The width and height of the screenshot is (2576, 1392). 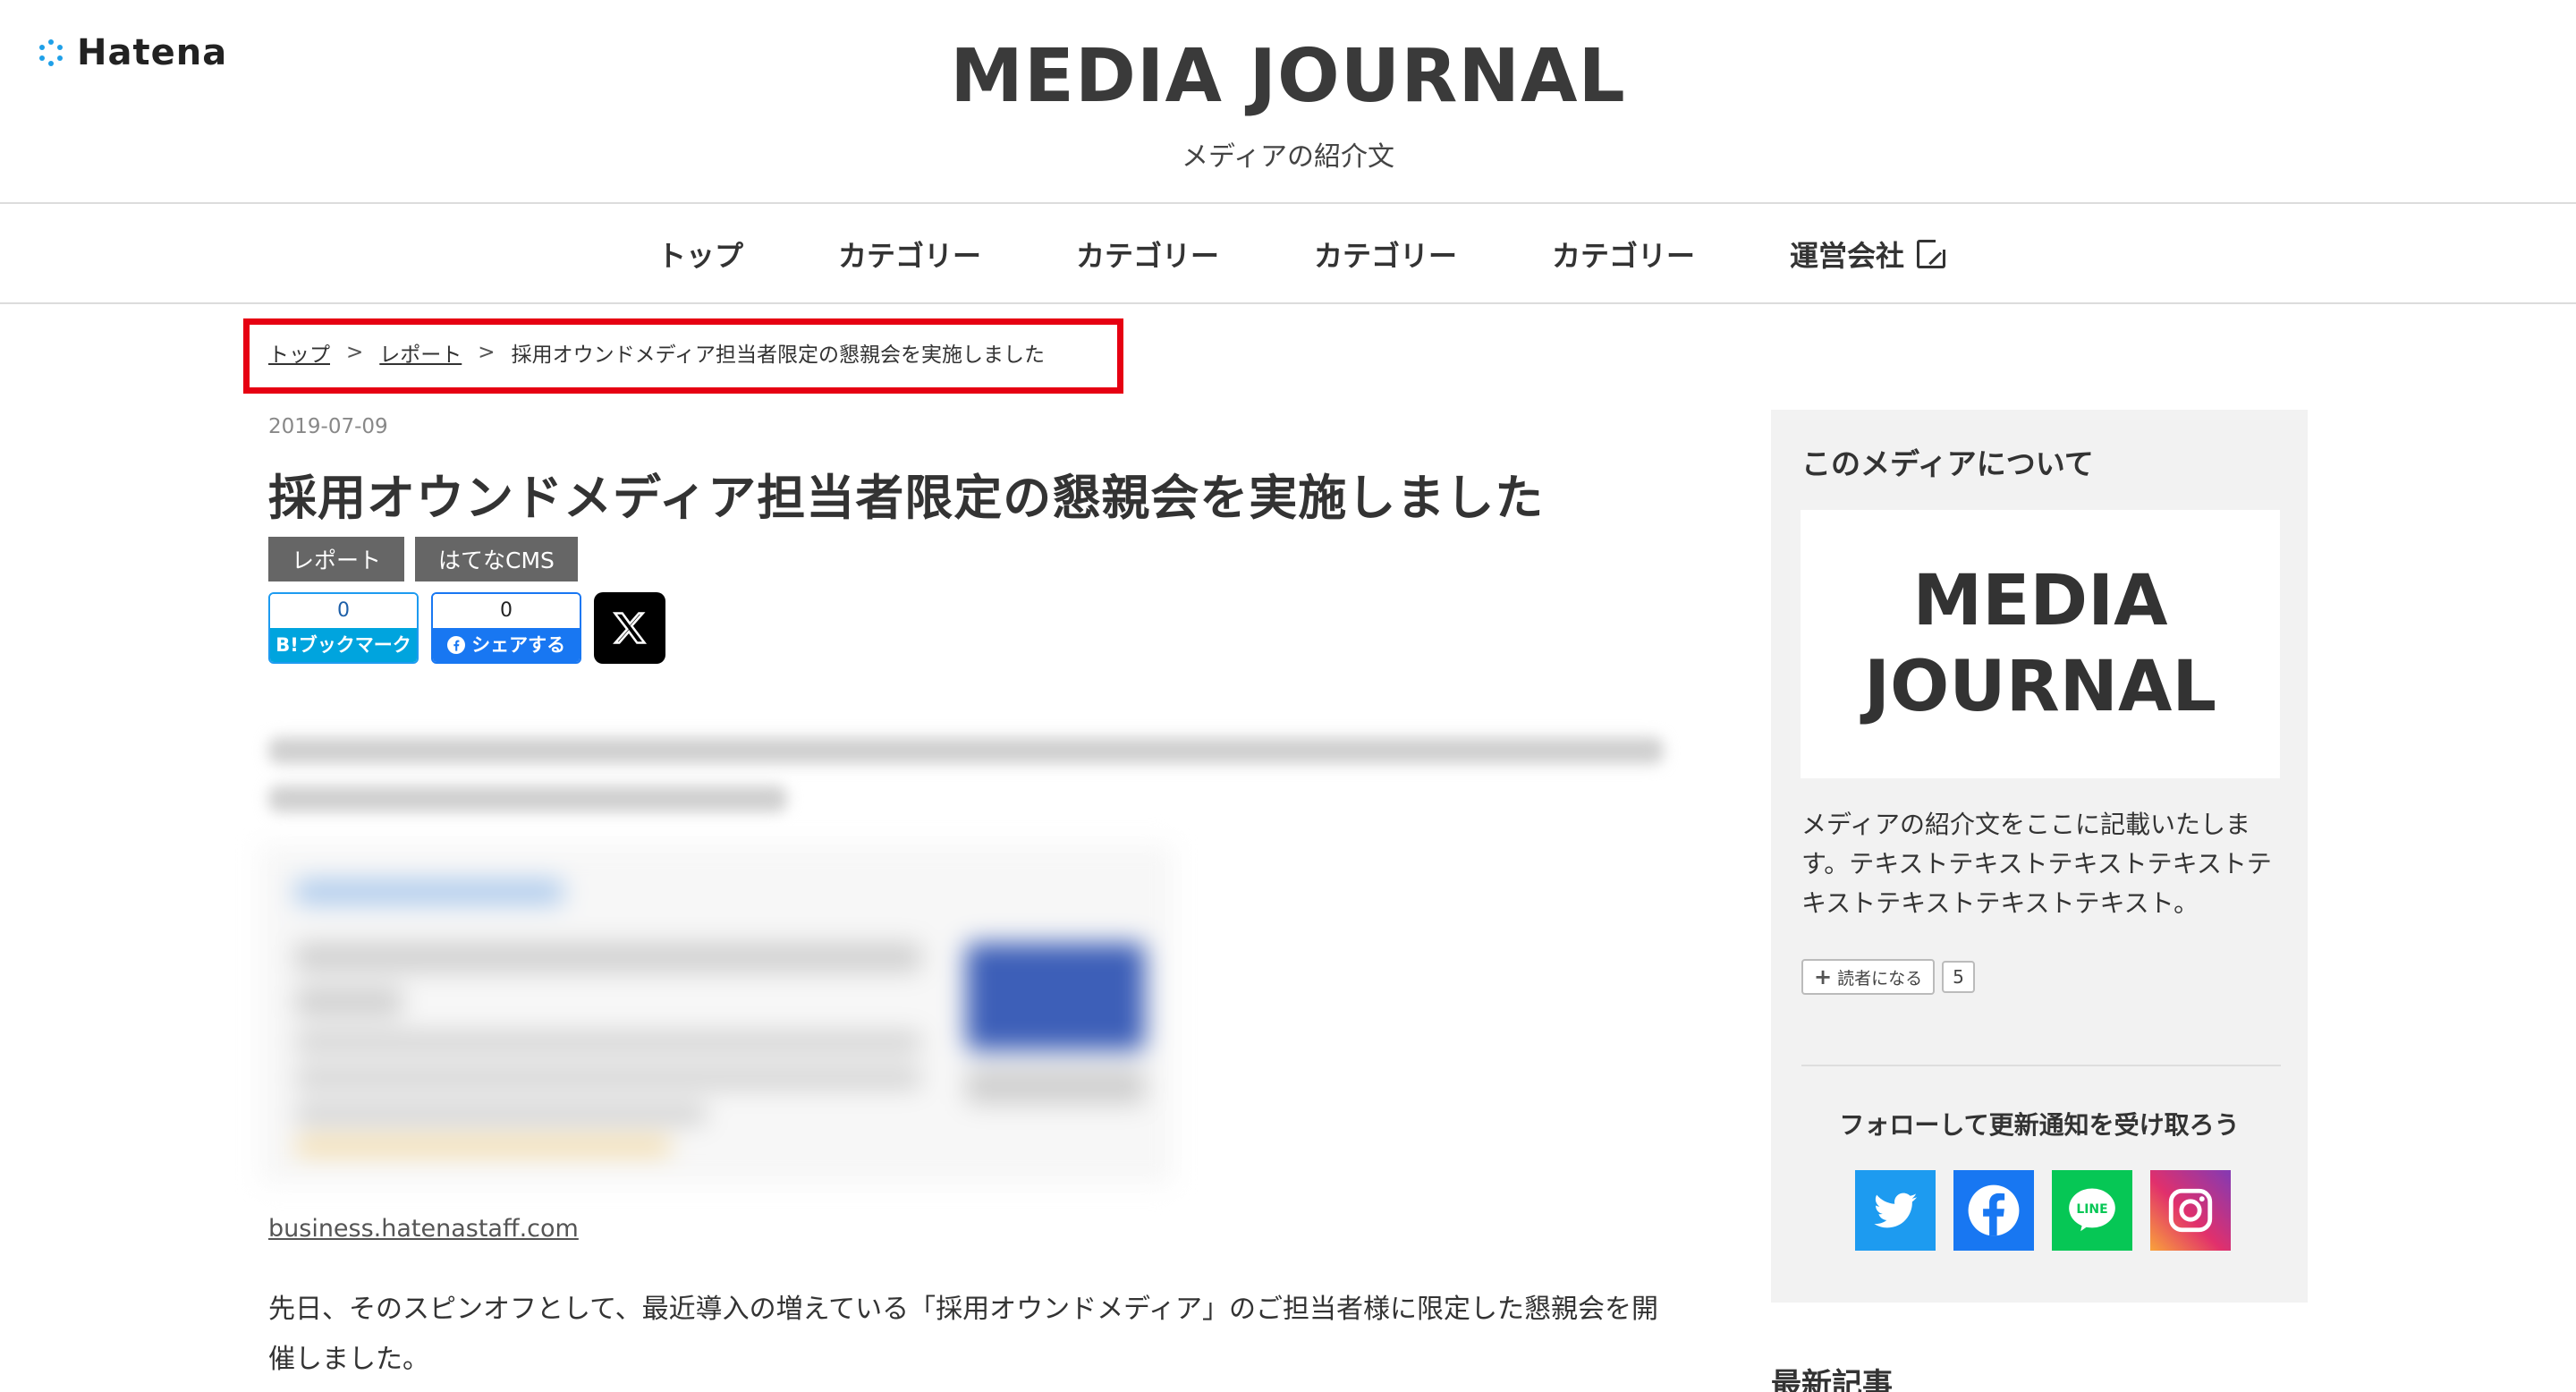 I want to click on sidebar-divider, so click(x=2041, y=1065).